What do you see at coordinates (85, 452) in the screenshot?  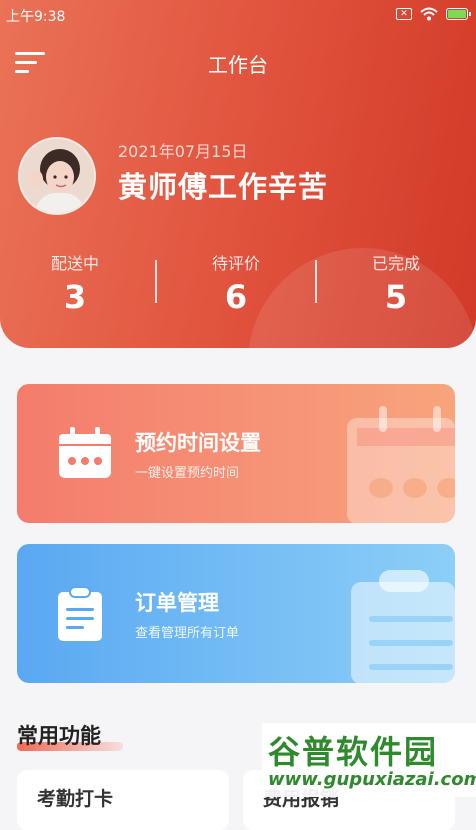 I see `calendar-icon` at bounding box center [85, 452].